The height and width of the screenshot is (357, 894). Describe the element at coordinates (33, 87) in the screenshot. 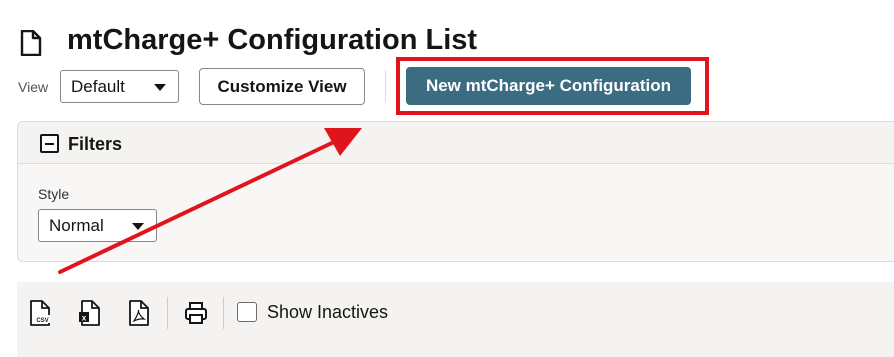

I see `view-label: View` at that location.